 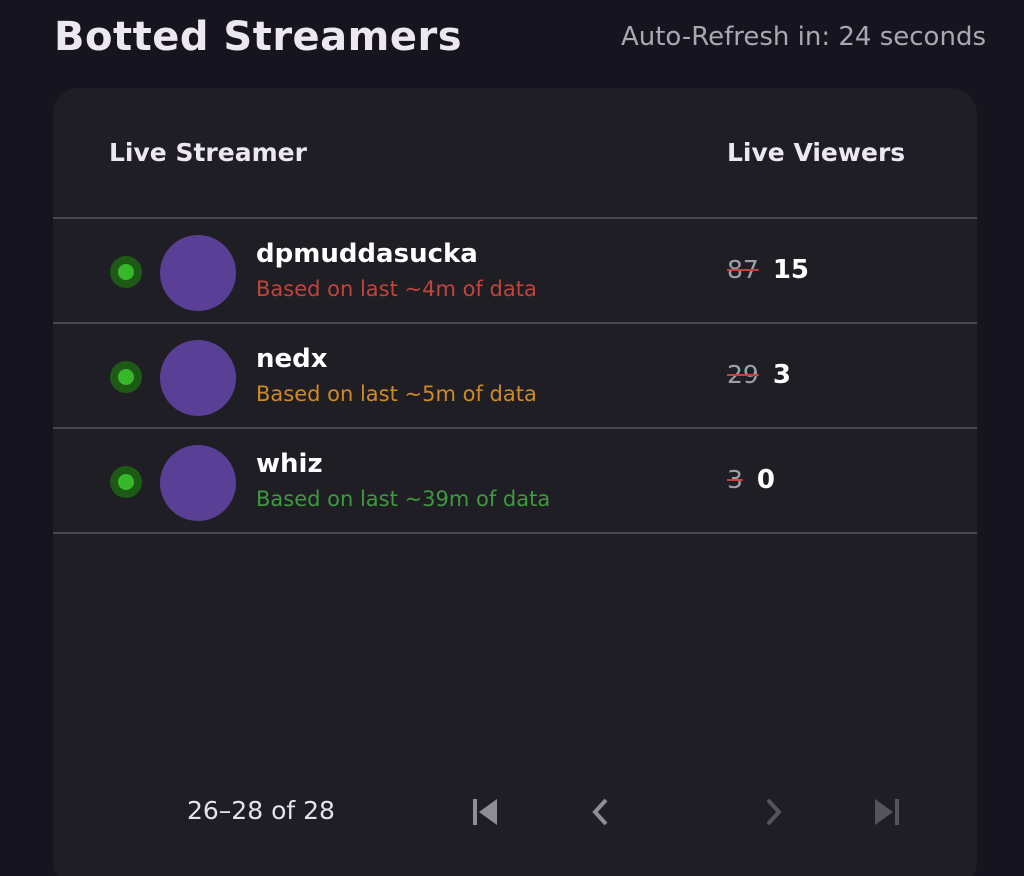 I want to click on column-header-live-streamer: Live Streamer, so click(x=208, y=152).